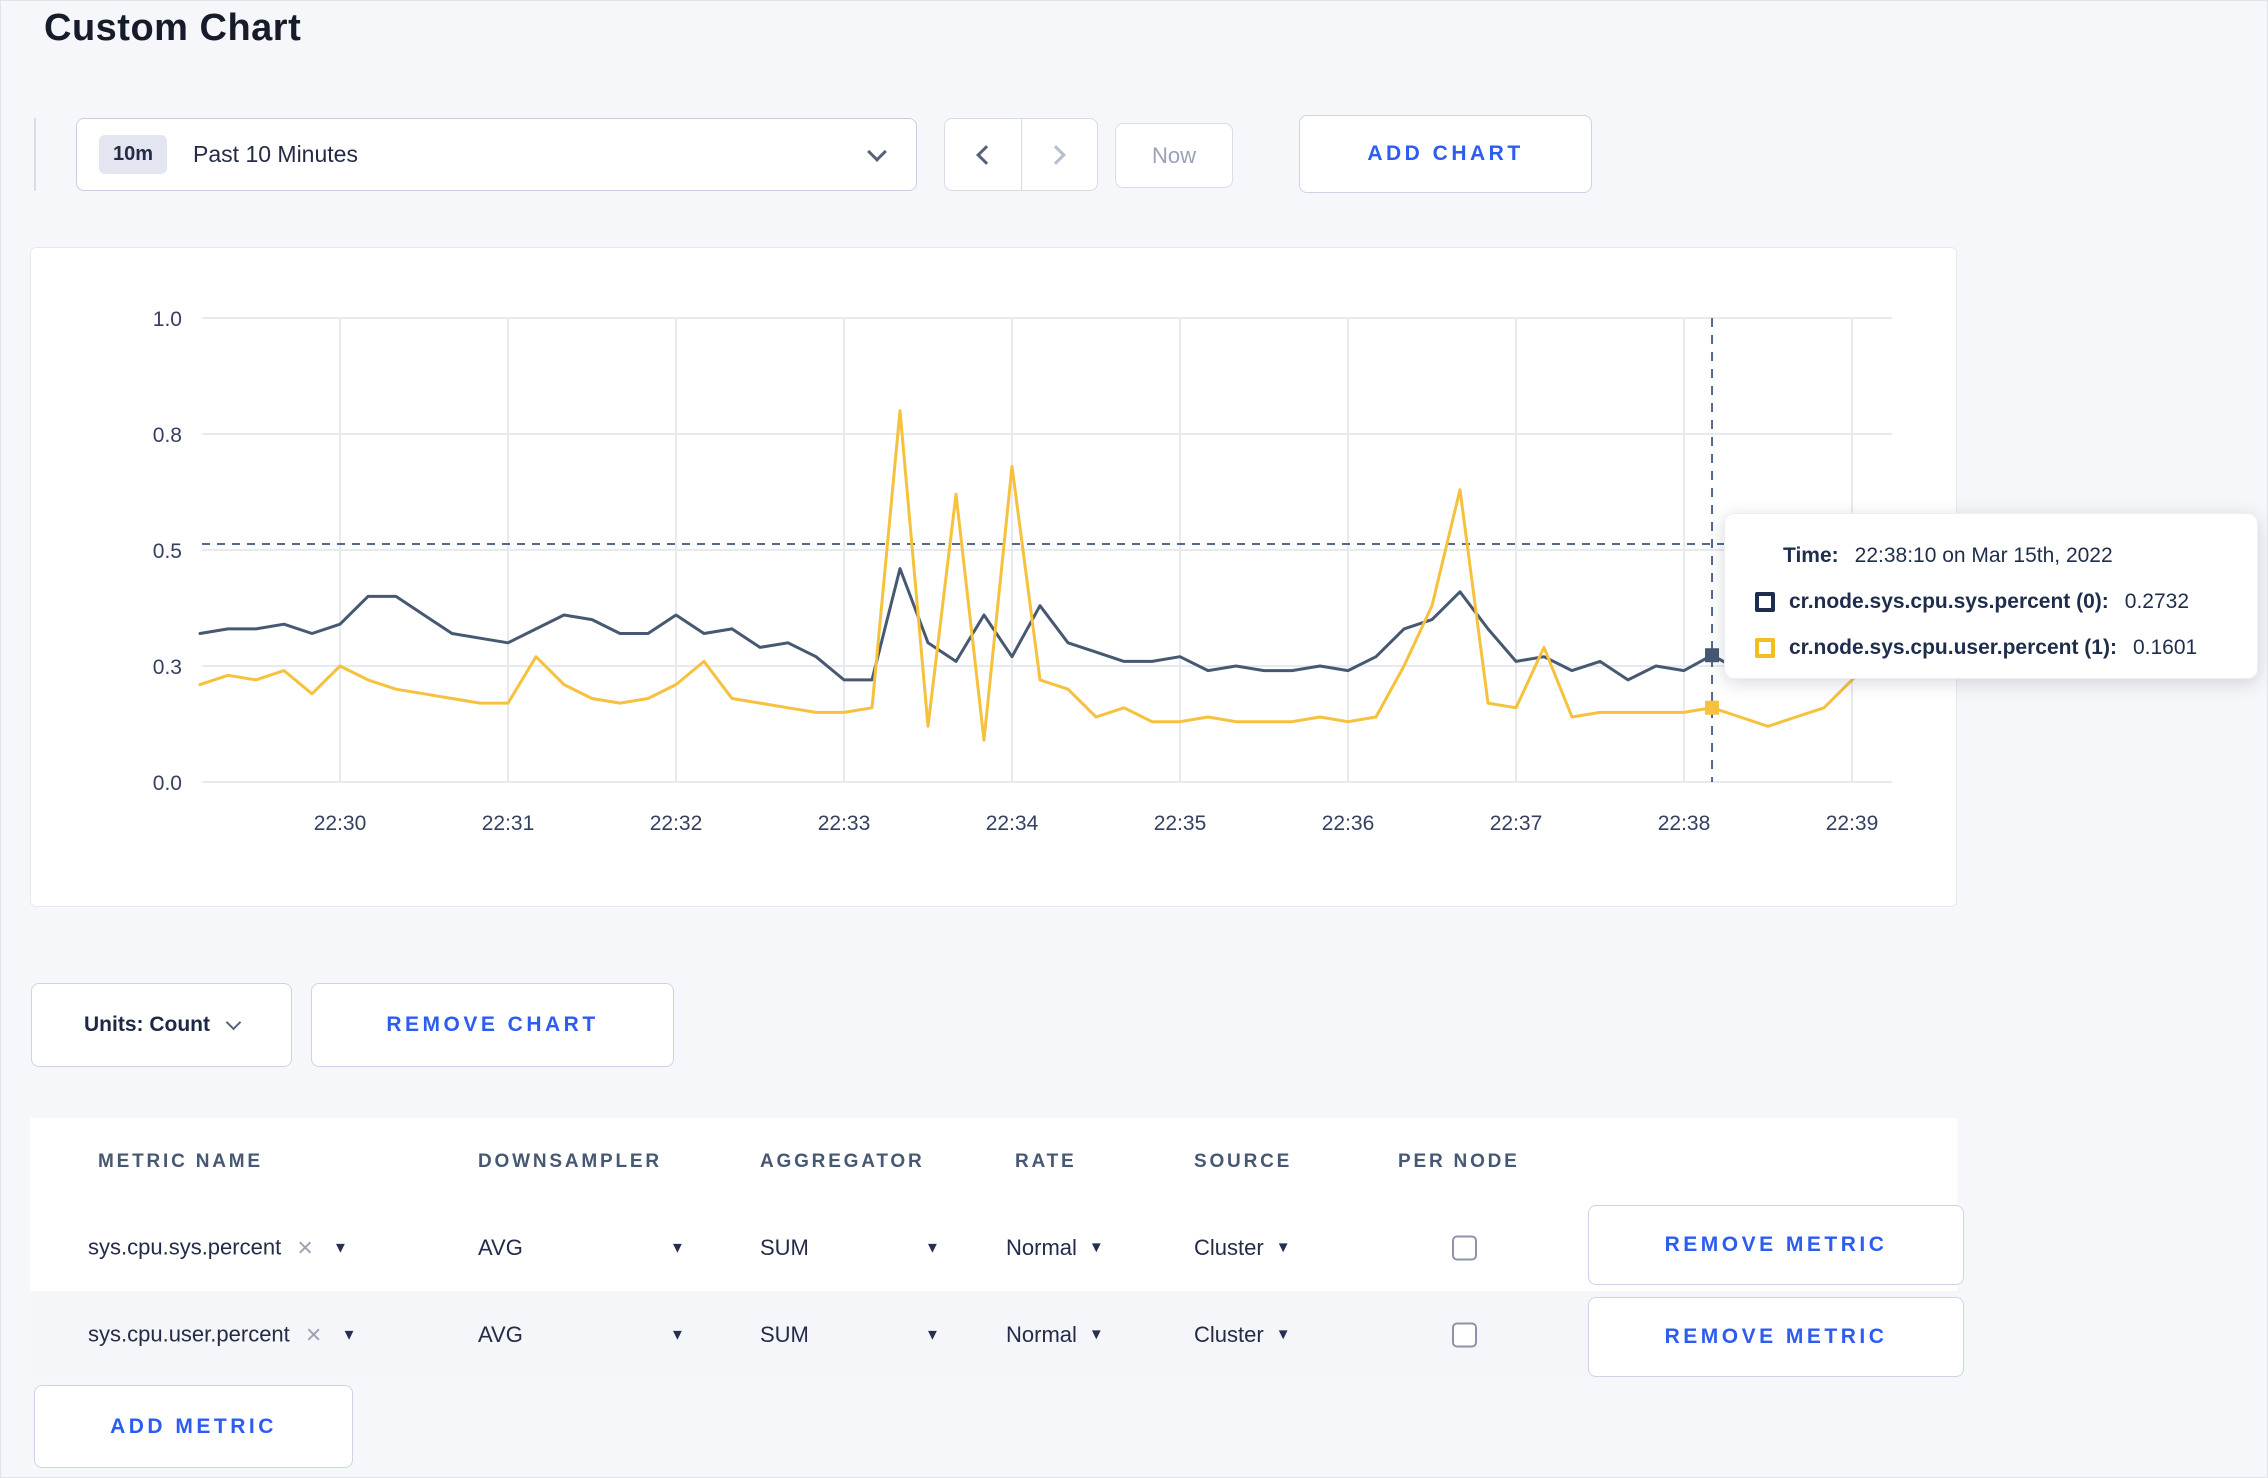  I want to click on next-window-button, so click(1059, 154).